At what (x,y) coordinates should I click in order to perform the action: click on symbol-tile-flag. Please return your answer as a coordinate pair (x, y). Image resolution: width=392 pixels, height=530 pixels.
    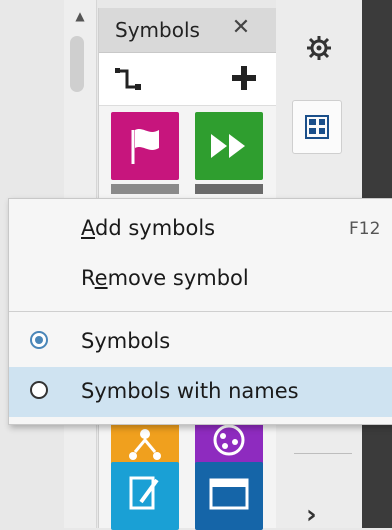
    Looking at the image, I should click on (145, 146).